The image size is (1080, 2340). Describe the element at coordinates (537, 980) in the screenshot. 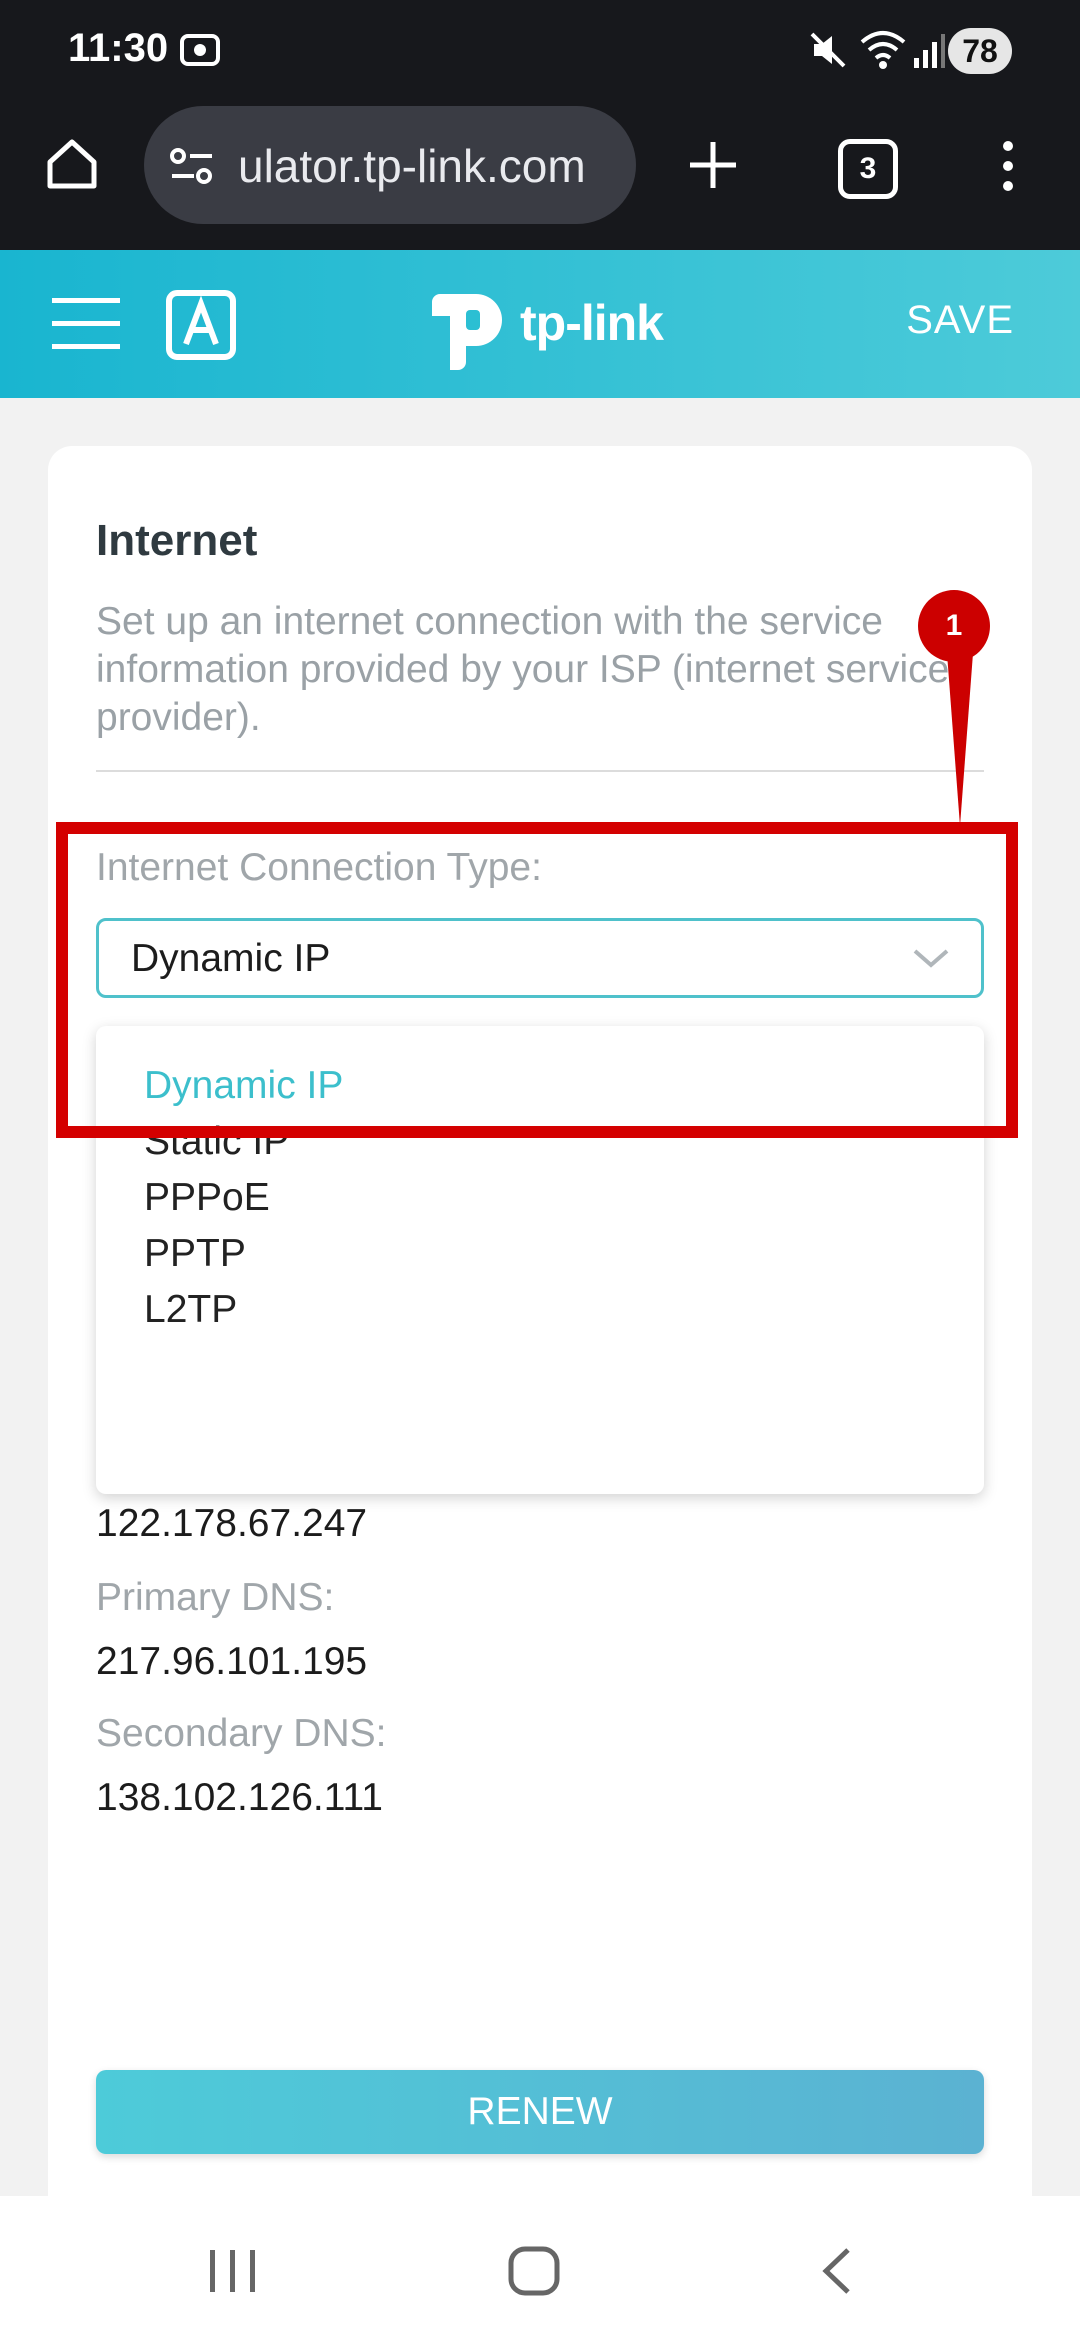

I see `highlight-box` at that location.